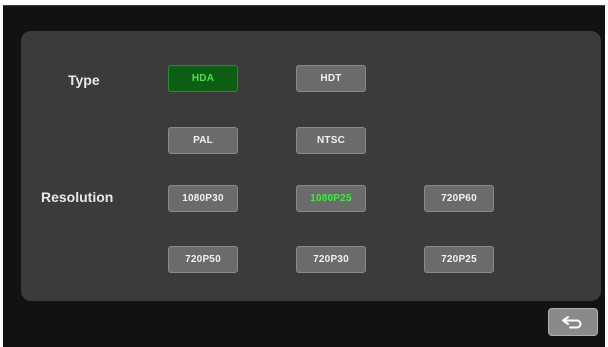  I want to click on return-arrow-icon, so click(572, 322).